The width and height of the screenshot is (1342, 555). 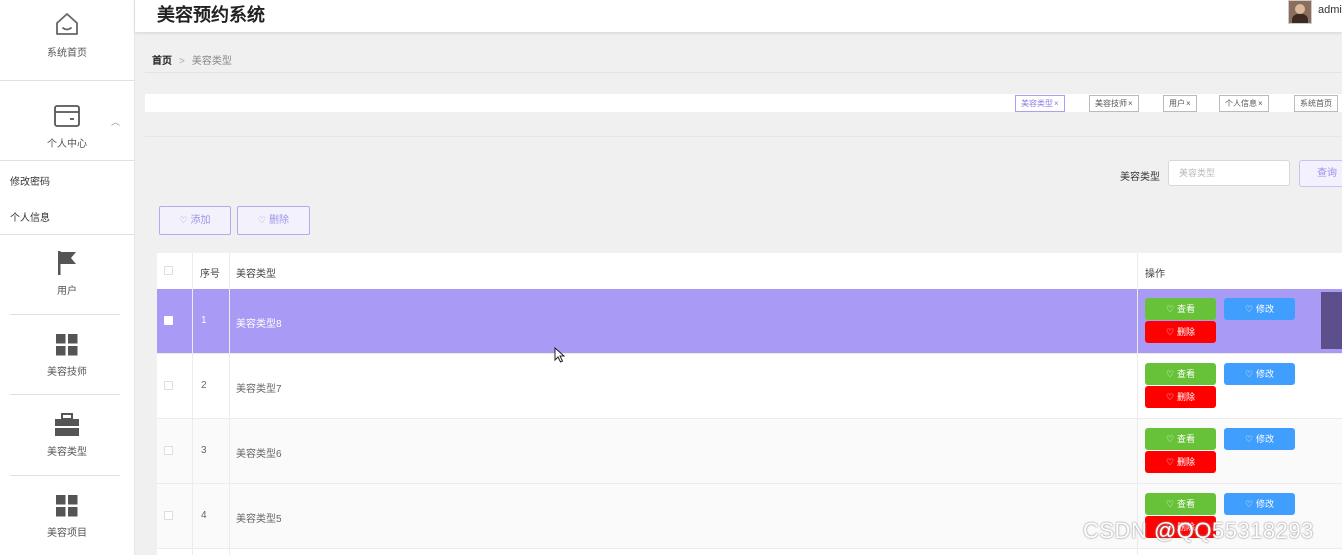 What do you see at coordinates (749, 386) in the screenshot?
I see `table-row: 2 美容类型7 ♡ 查看 ♡ 修改 ♡ 删除` at bounding box center [749, 386].